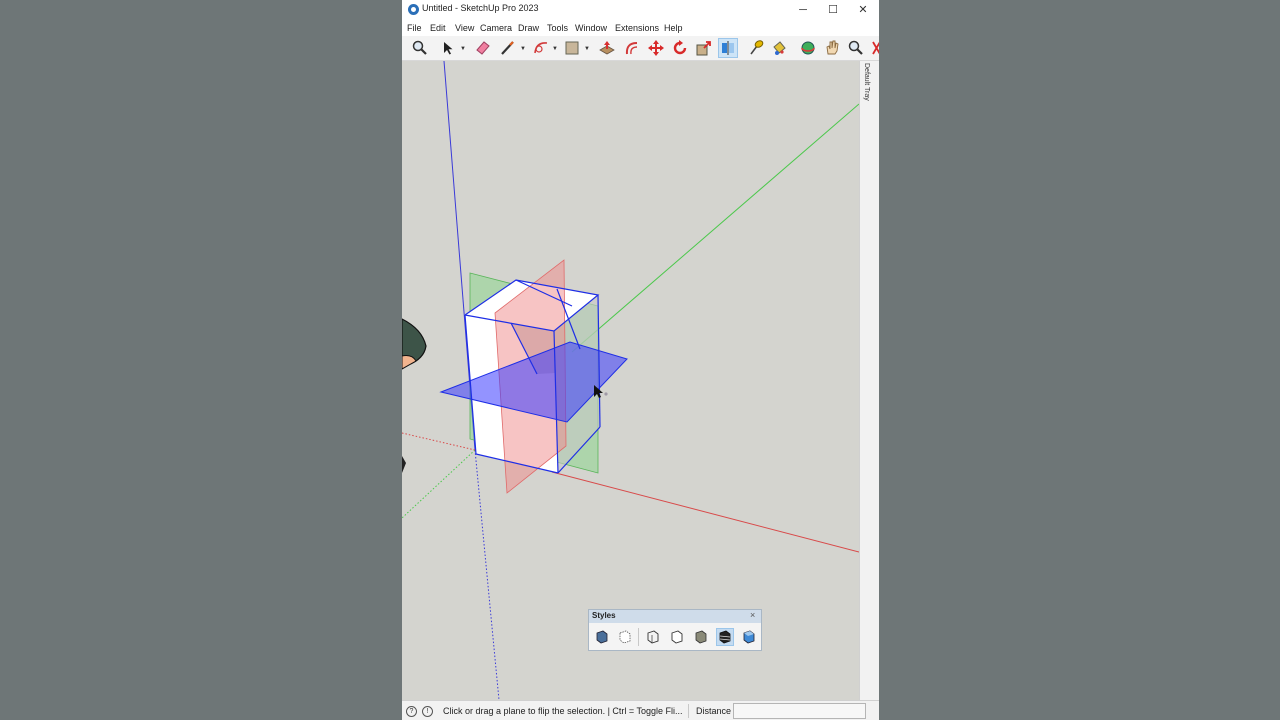  Describe the element at coordinates (833, 10) in the screenshot. I see `maximize-button: ☐` at that location.